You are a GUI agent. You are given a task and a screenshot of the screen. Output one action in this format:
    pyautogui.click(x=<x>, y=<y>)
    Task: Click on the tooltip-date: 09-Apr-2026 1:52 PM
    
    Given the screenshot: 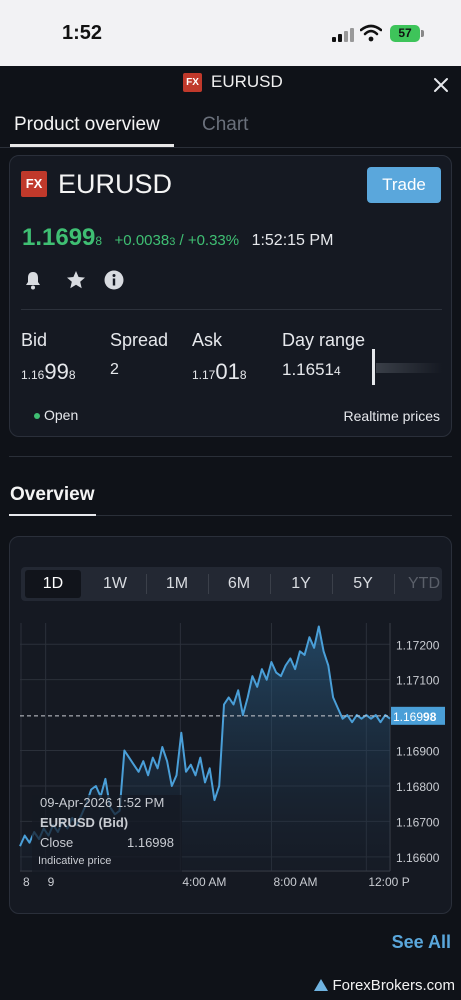 What is the action you would take?
    pyautogui.click(x=102, y=802)
    